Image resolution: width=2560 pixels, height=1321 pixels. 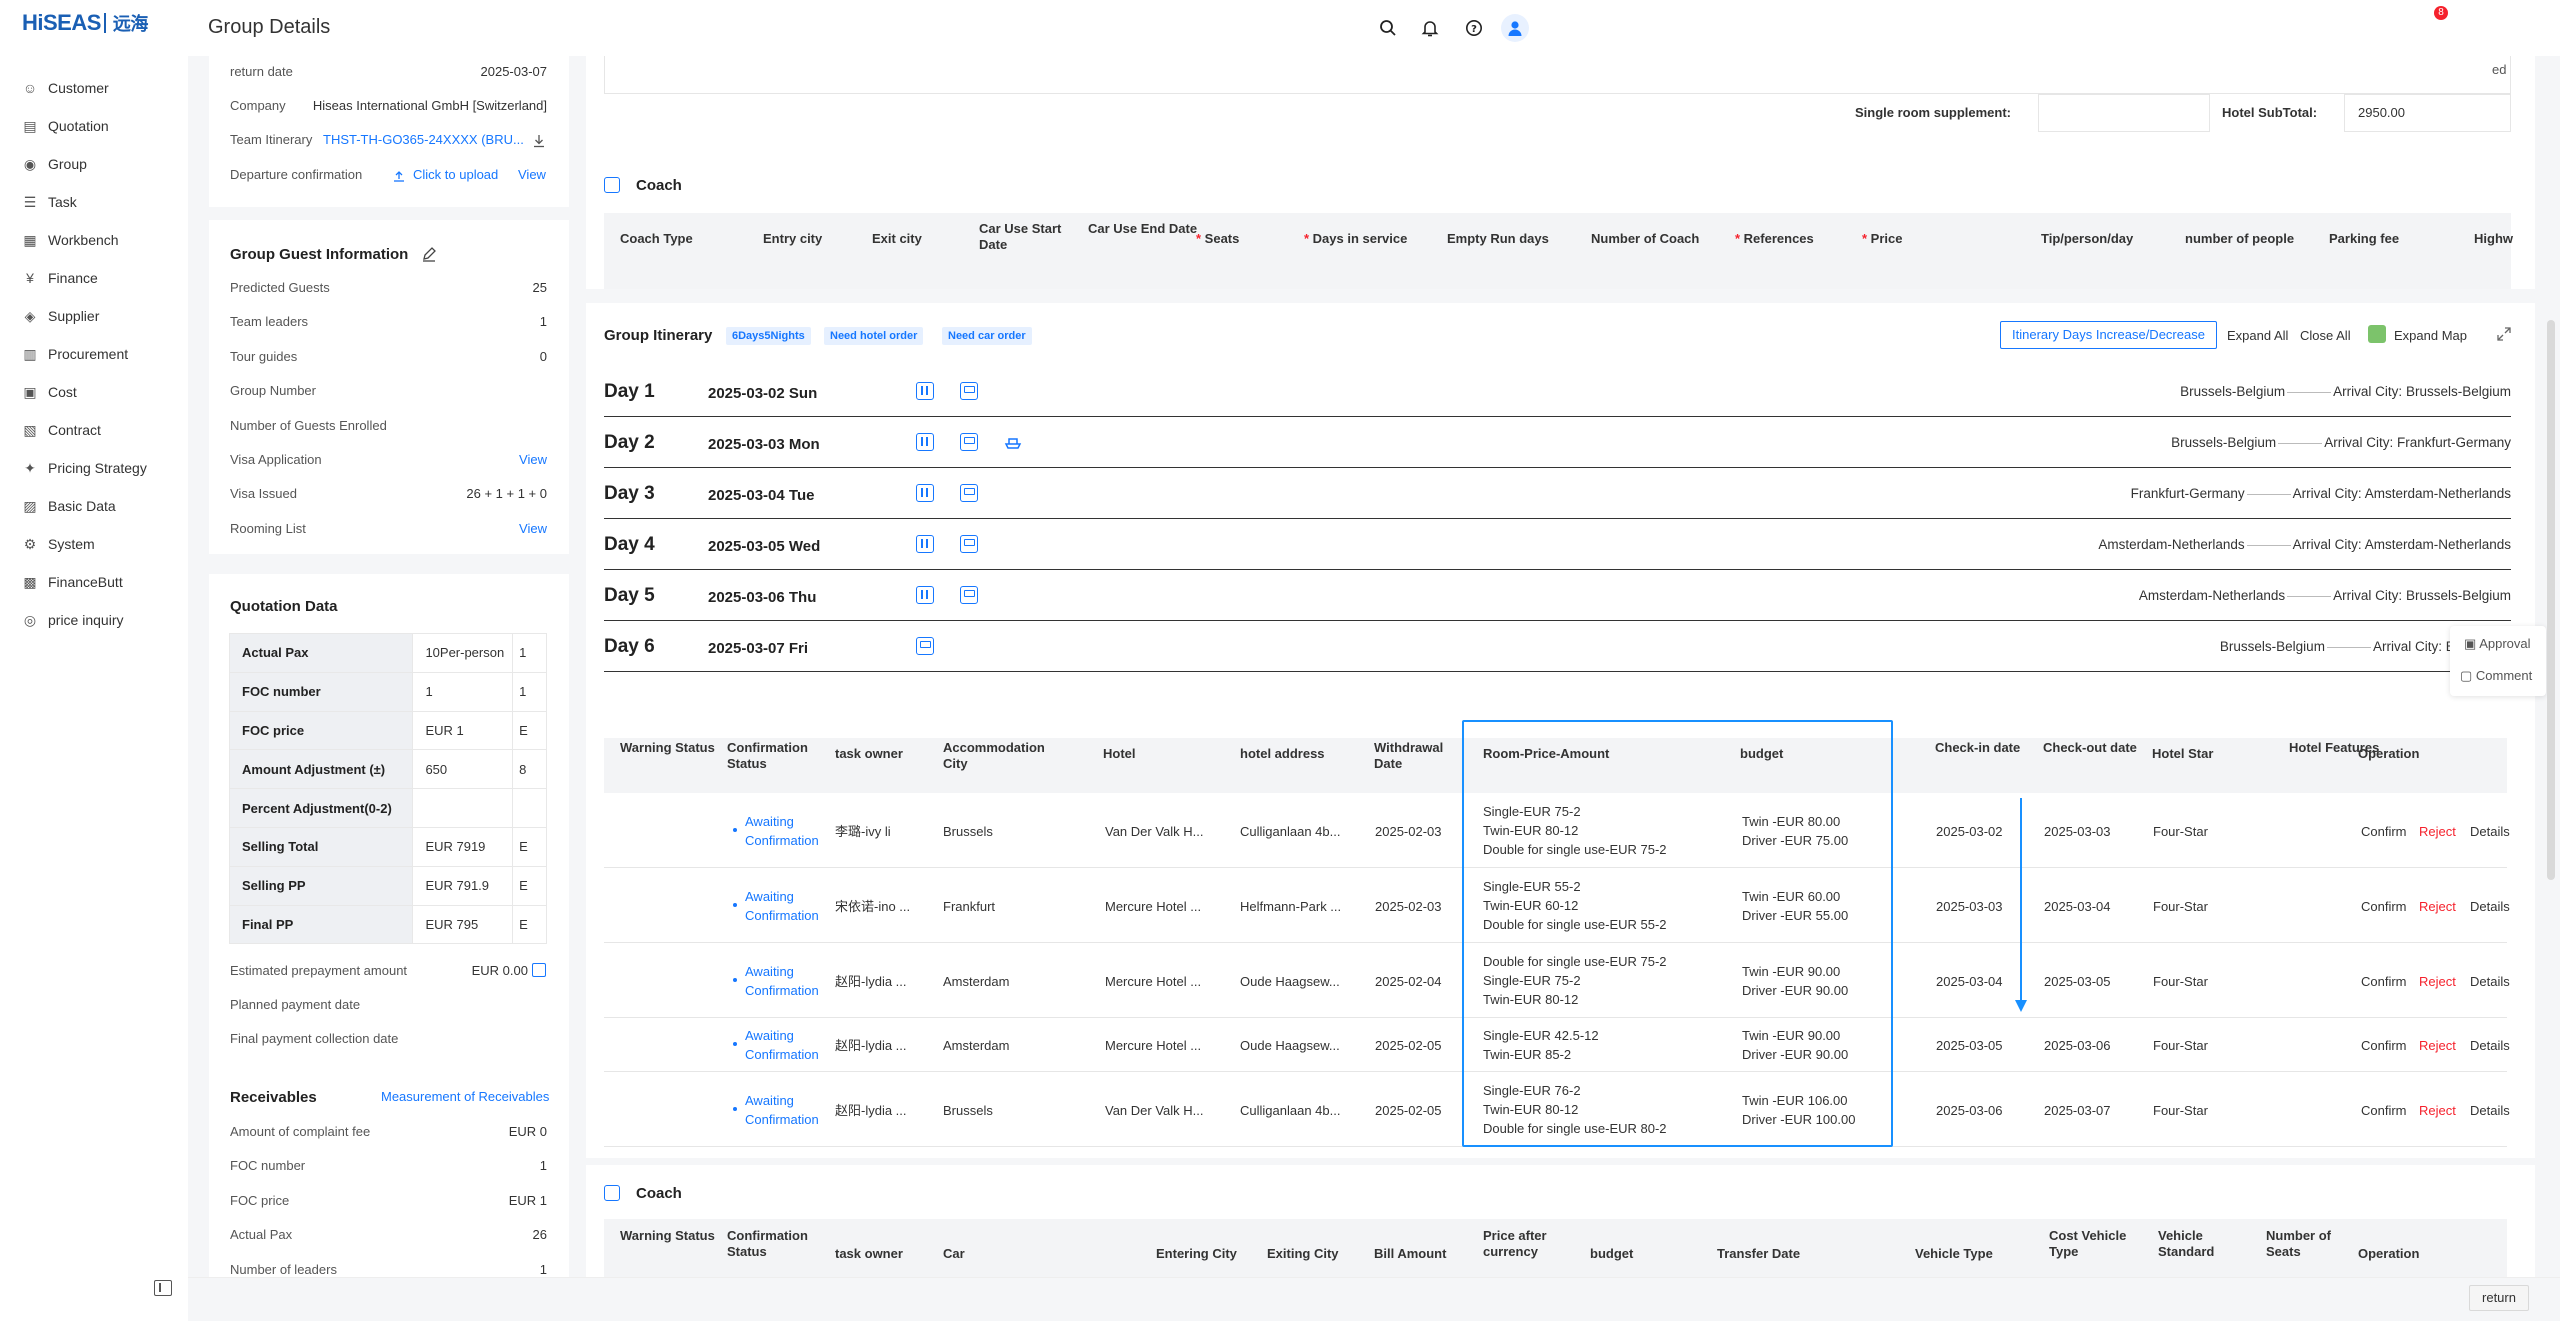 I want to click on quotation-value: EUR 791.9, so click(x=463, y=885).